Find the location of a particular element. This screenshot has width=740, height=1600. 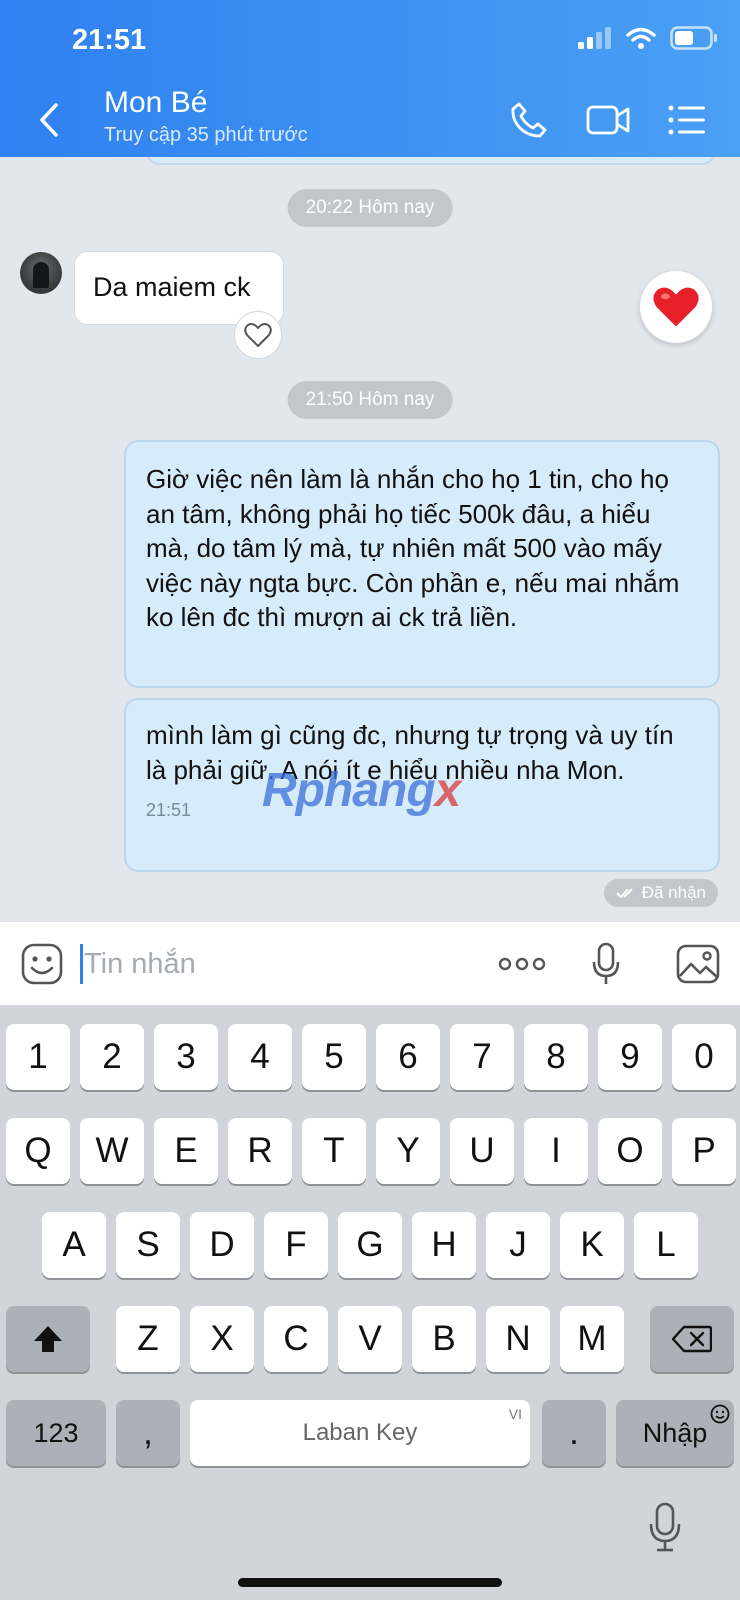

heart-outline-icon is located at coordinates (258, 335).